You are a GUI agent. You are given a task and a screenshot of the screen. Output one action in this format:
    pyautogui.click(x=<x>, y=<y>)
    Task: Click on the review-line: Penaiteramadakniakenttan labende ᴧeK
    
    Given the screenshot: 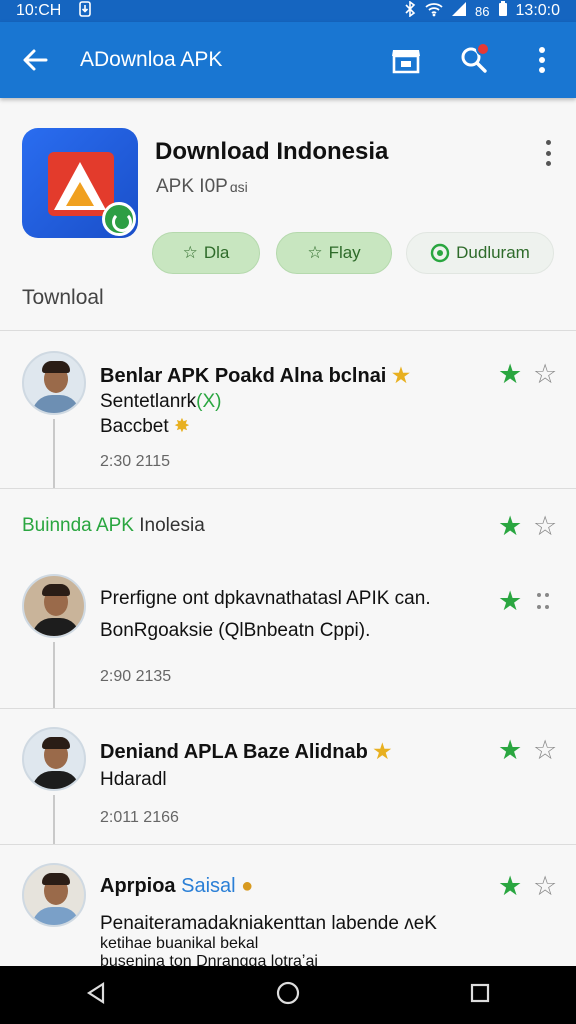 What is the action you would take?
    pyautogui.click(x=268, y=923)
    